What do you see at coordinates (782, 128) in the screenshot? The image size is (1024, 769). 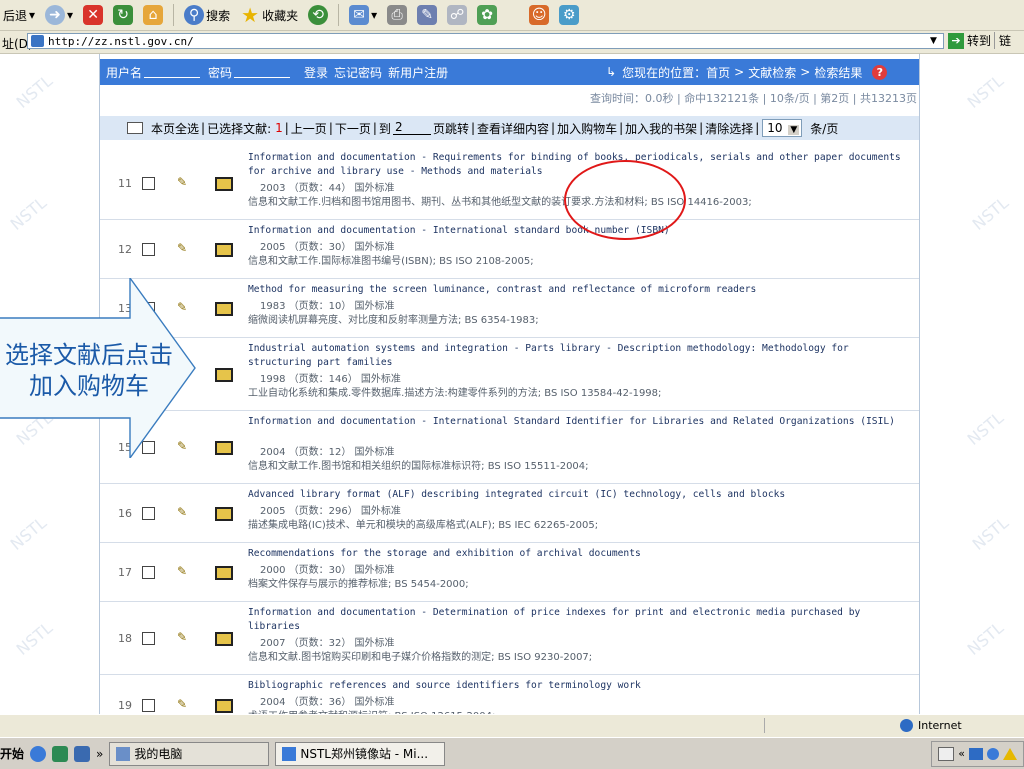 I see `per-page-select: 10 ▼` at bounding box center [782, 128].